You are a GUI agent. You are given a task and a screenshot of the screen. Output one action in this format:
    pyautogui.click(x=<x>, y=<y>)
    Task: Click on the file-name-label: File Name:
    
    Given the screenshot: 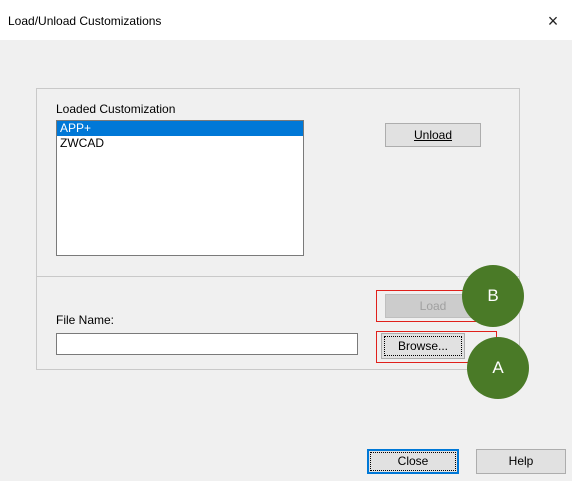 What is the action you would take?
    pyautogui.click(x=85, y=320)
    